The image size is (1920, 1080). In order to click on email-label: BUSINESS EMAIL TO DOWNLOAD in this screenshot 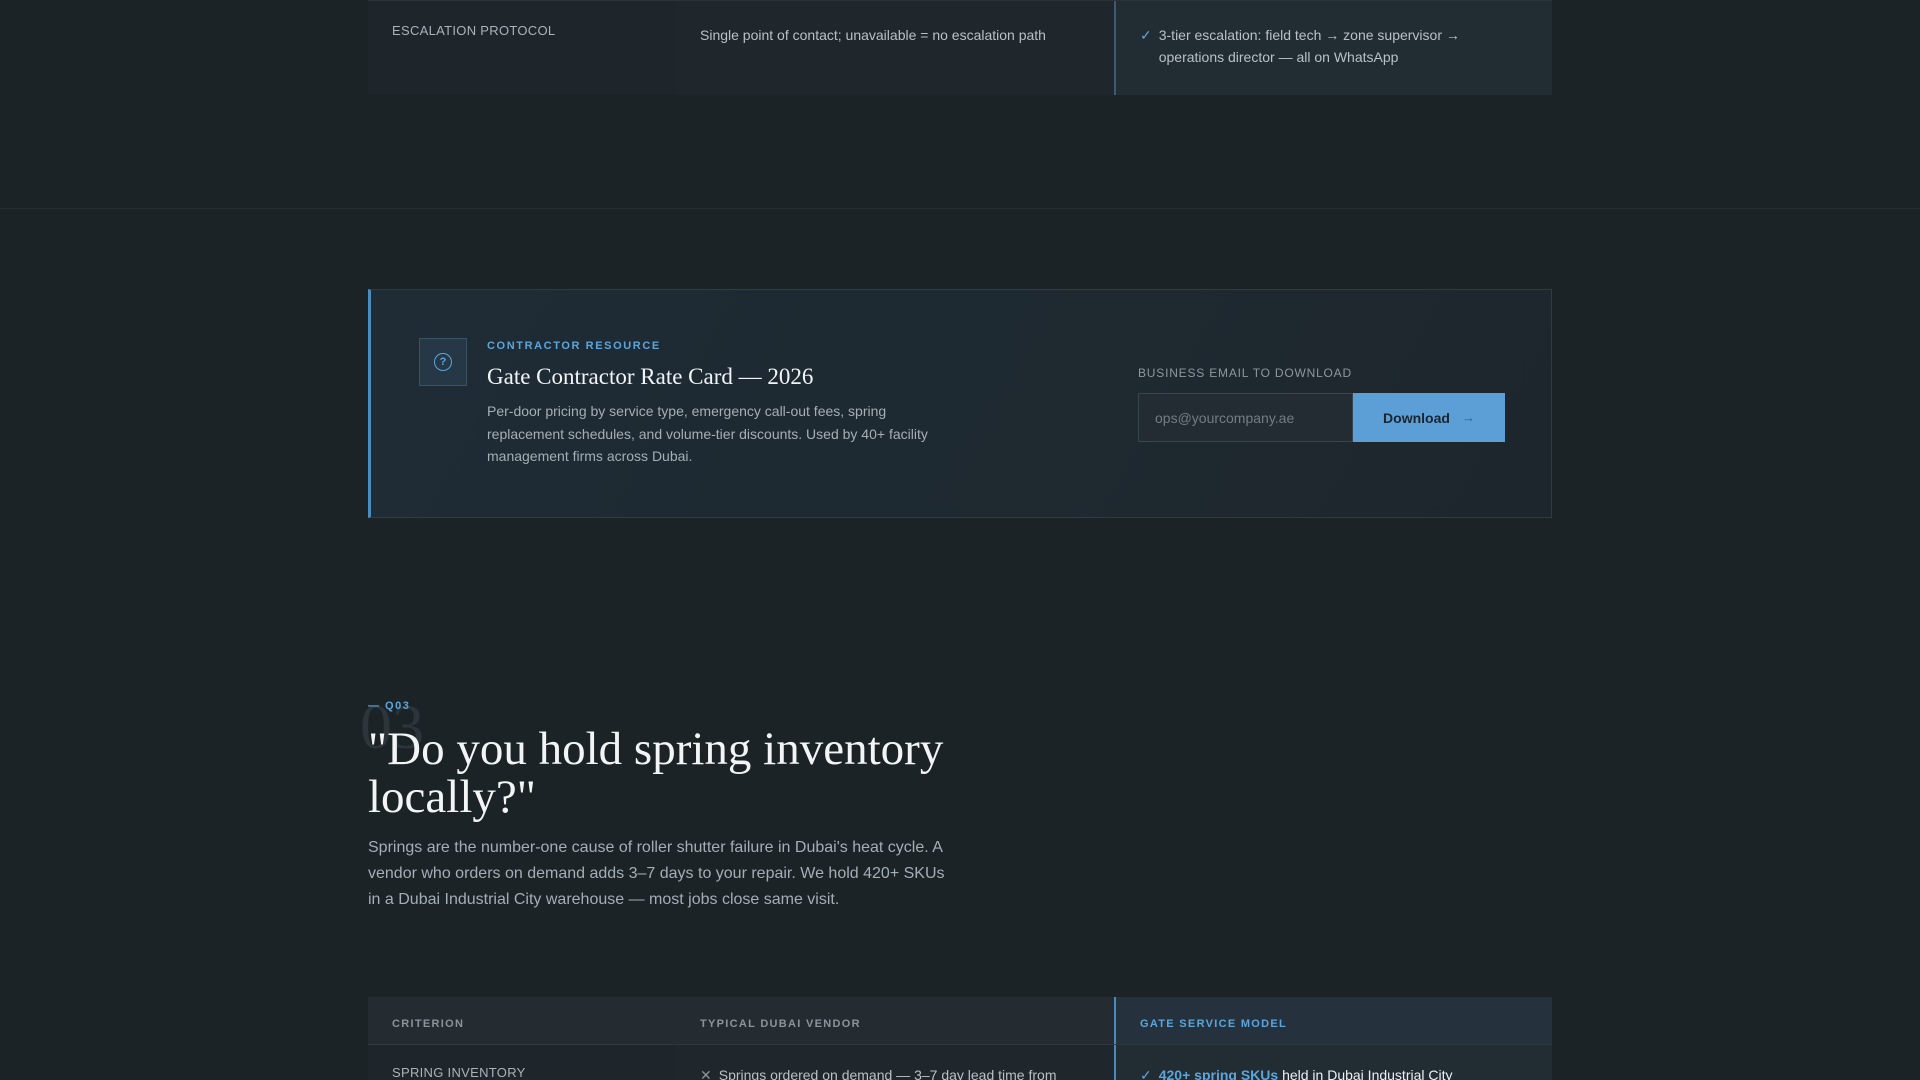, I will do `click(1245, 373)`.